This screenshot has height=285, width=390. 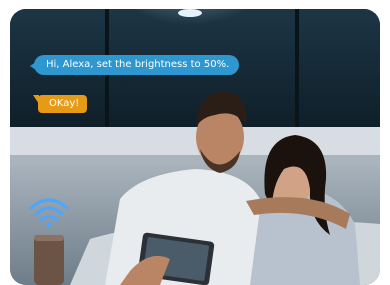 What do you see at coordinates (49, 238) in the screenshot?
I see `smart-speaker-top` at bounding box center [49, 238].